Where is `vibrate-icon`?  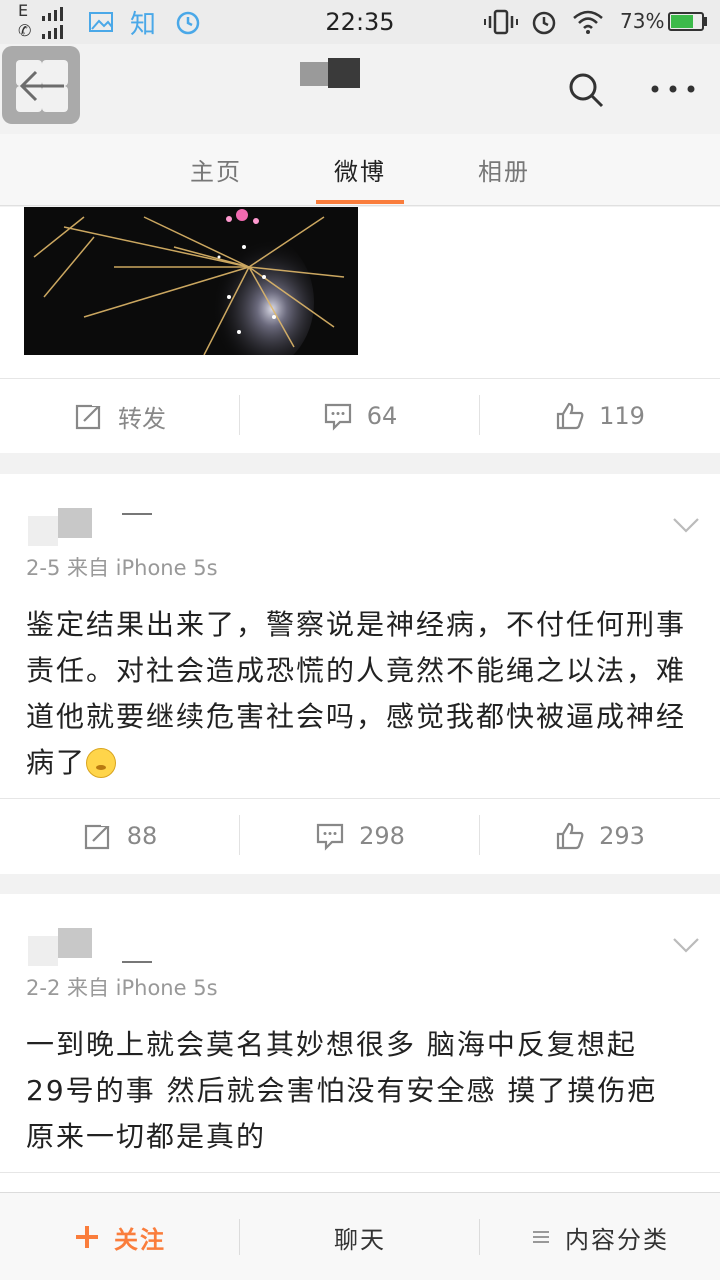 vibrate-icon is located at coordinates (501, 22).